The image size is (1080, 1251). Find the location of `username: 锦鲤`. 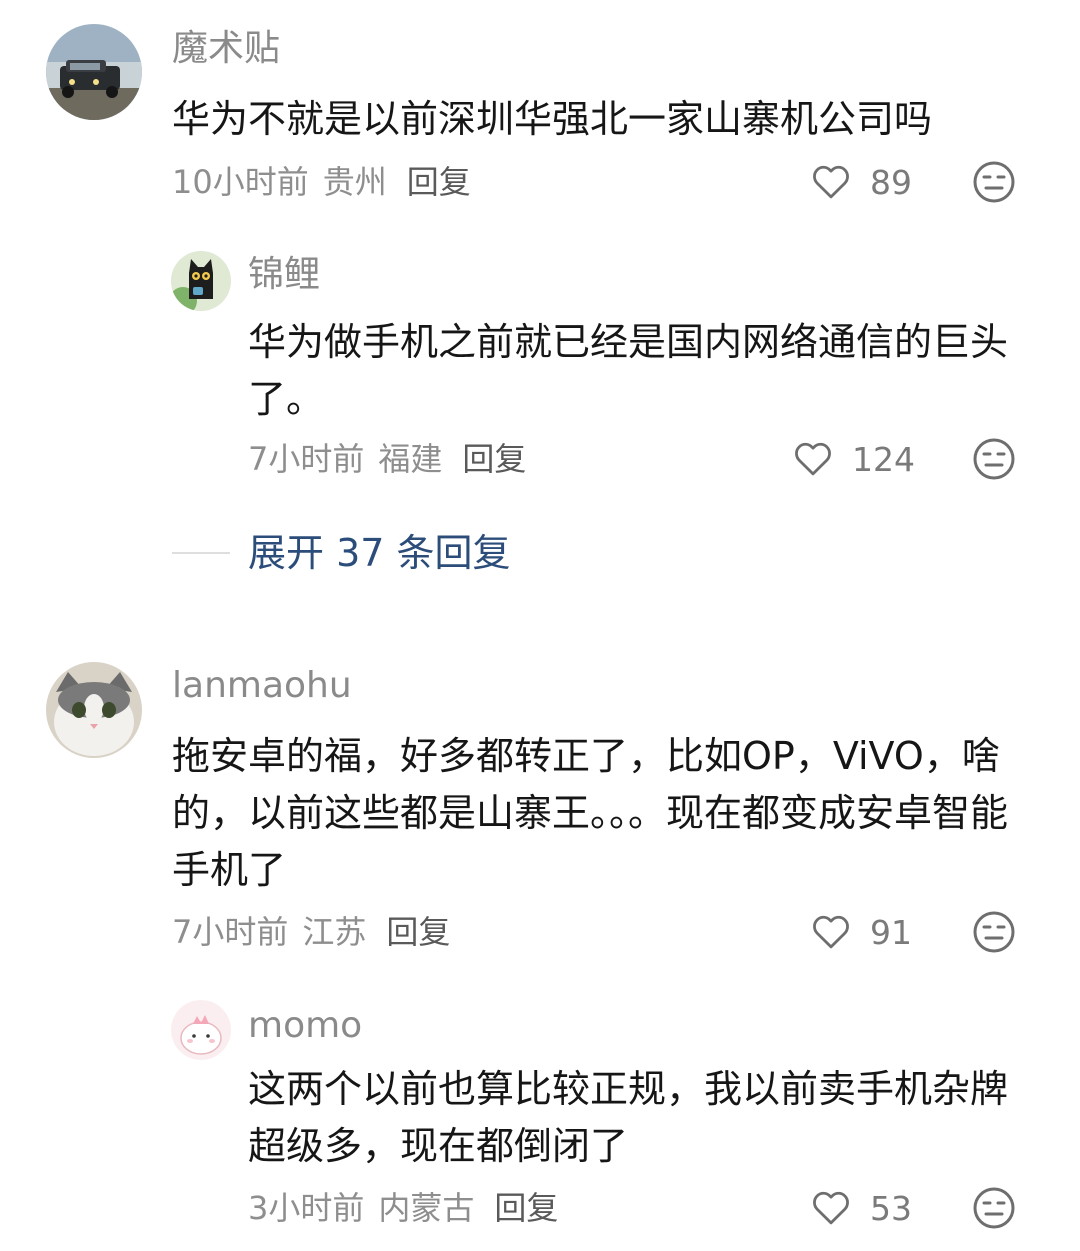

username: 锦鲤 is located at coordinates (284, 275).